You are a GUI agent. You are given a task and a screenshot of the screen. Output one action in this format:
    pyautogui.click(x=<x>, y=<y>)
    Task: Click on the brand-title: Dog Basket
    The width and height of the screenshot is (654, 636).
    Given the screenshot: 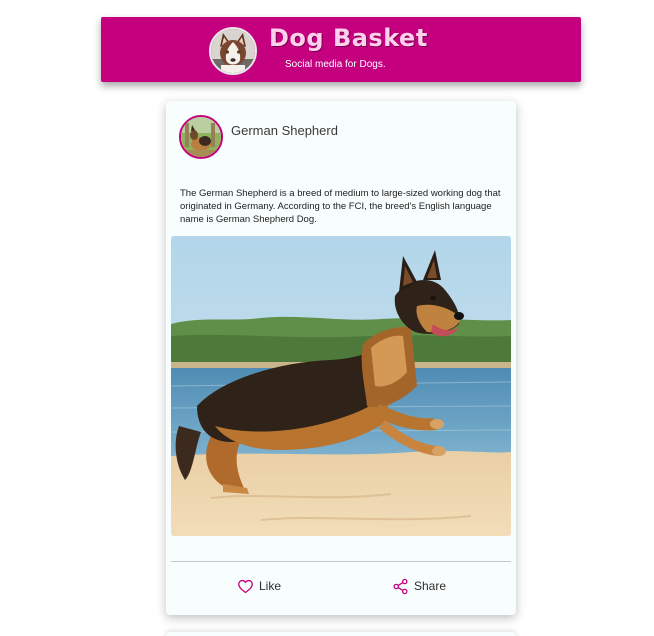 What is the action you would take?
    pyautogui.click(x=348, y=38)
    